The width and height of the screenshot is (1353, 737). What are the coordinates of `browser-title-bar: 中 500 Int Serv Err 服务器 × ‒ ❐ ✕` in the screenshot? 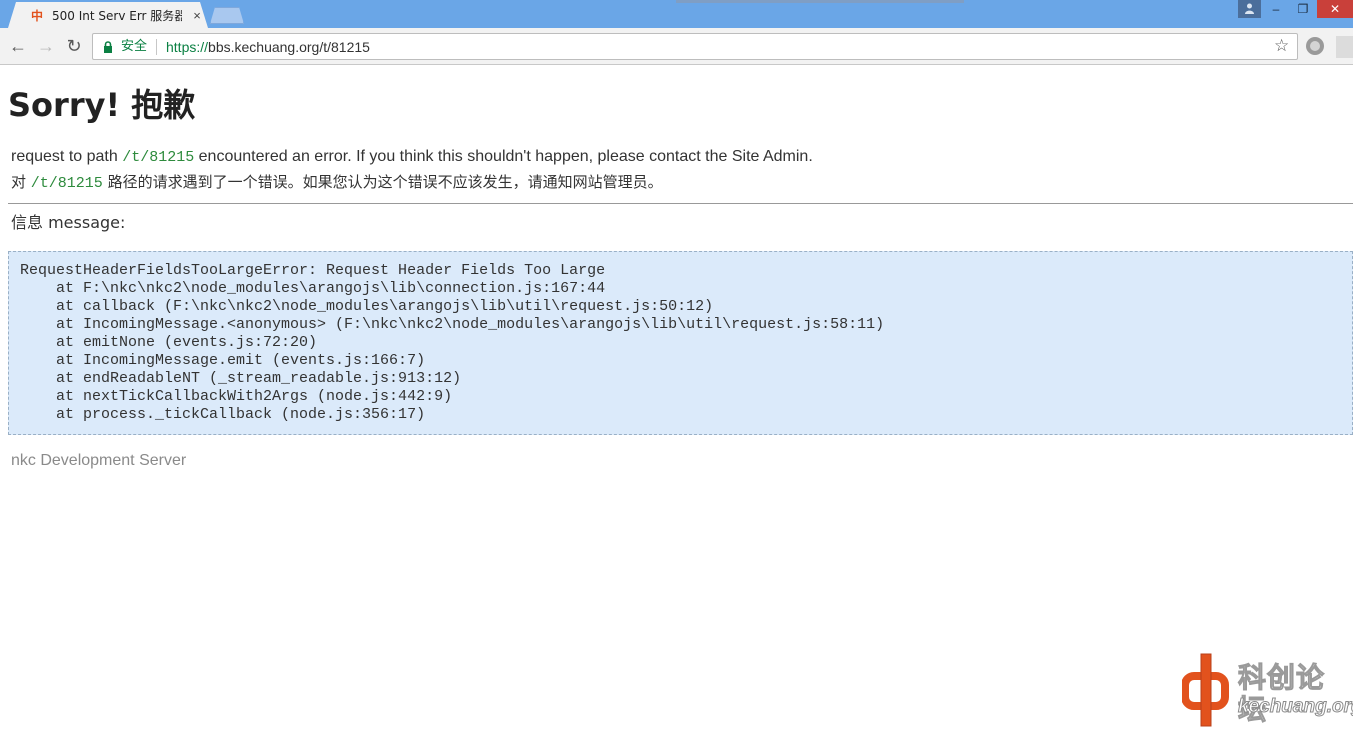 It's located at (676, 14).